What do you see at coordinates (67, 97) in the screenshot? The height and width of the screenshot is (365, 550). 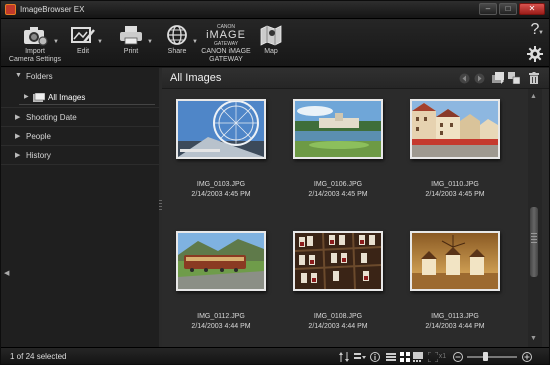 I see `all-images-label: All Images` at bounding box center [67, 97].